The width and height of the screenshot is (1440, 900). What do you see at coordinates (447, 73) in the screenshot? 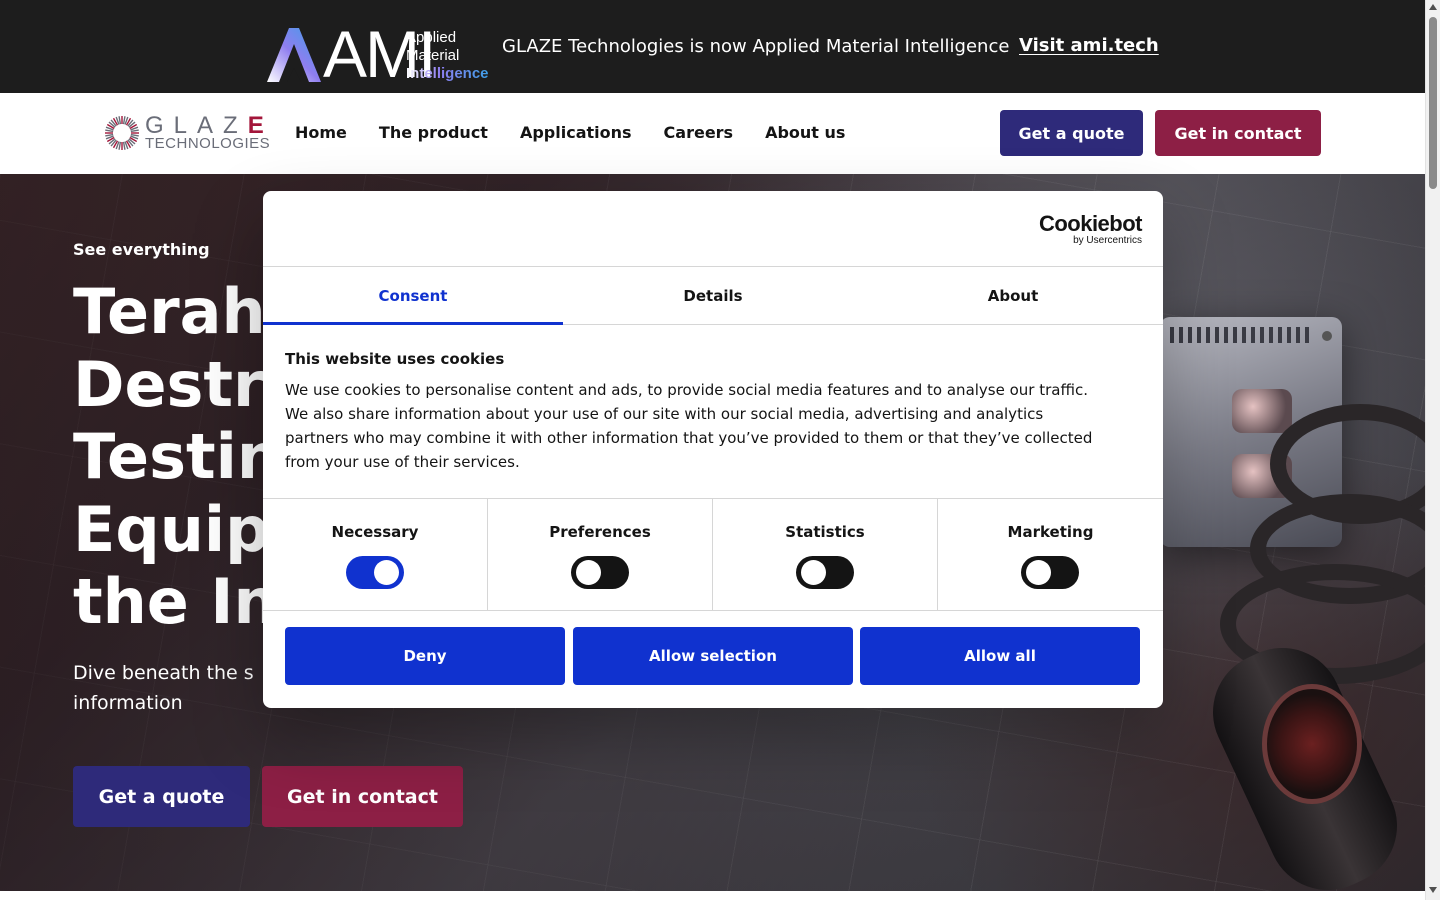
I see `ami-logo-line-3: Intelligence` at bounding box center [447, 73].